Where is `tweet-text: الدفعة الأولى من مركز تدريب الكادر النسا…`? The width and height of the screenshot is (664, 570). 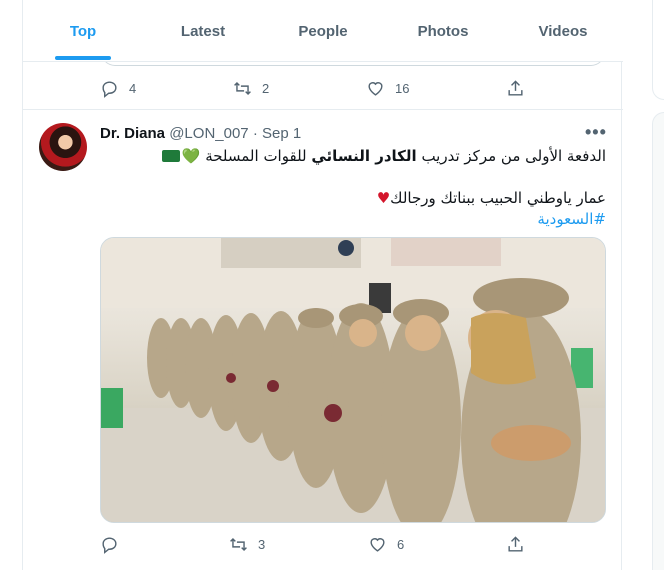
tweet-text: الدفعة الأولى من مركز تدريب الكادر النسا… is located at coordinates (353, 188).